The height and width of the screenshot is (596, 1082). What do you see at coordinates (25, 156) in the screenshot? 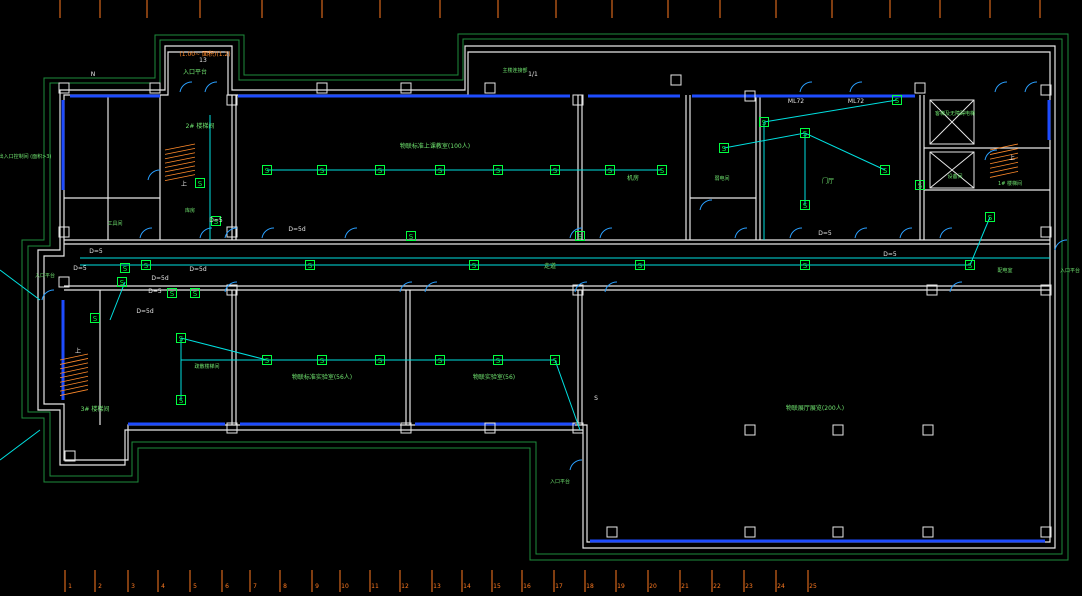
I see `room-label: 地区出入口控制间 (面积>3)` at bounding box center [25, 156].